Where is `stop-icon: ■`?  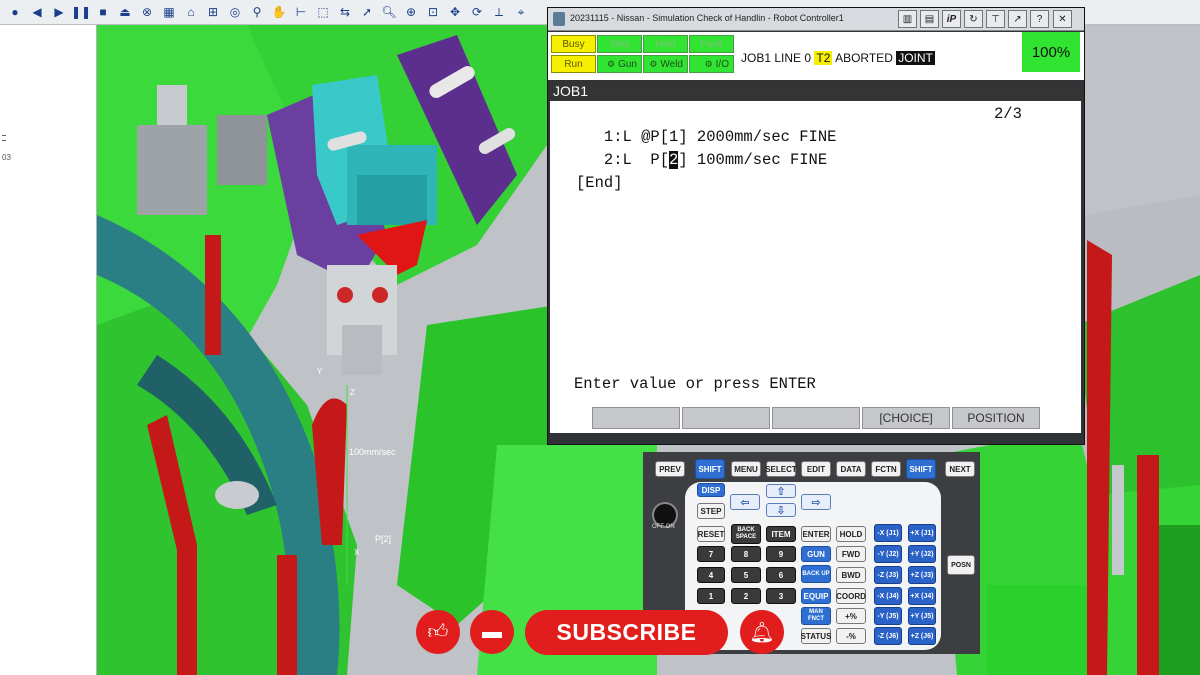 stop-icon: ■ is located at coordinates (103, 12).